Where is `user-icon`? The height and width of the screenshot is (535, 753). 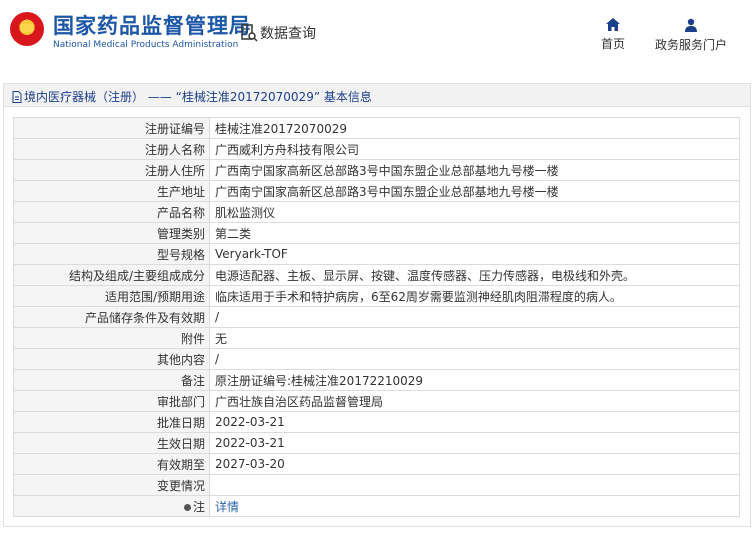
user-icon is located at coordinates (691, 25).